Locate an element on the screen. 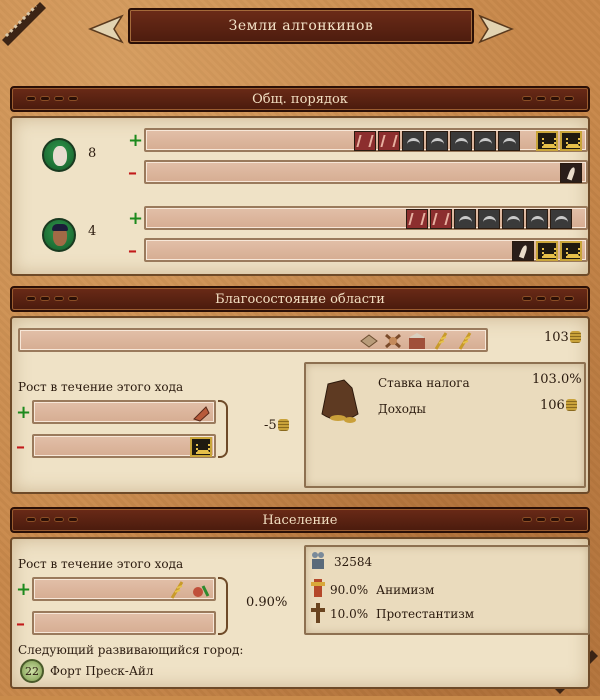 Image resolution: width=600 pixels, height=700 pixels. vegetables-icon is located at coordinates (201, 590).